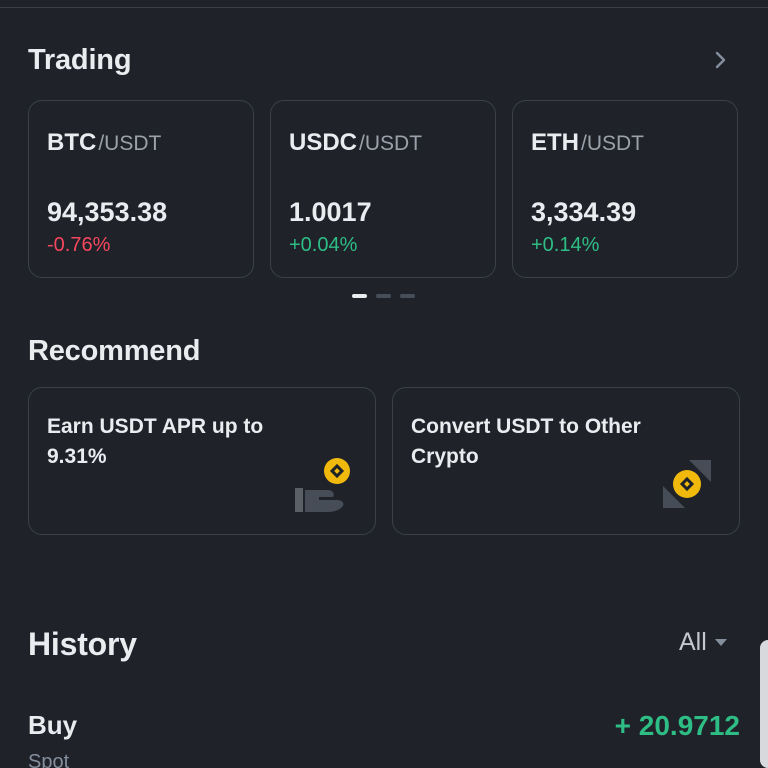 The height and width of the screenshot is (768, 768). I want to click on trading-title: Trading, so click(80, 60).